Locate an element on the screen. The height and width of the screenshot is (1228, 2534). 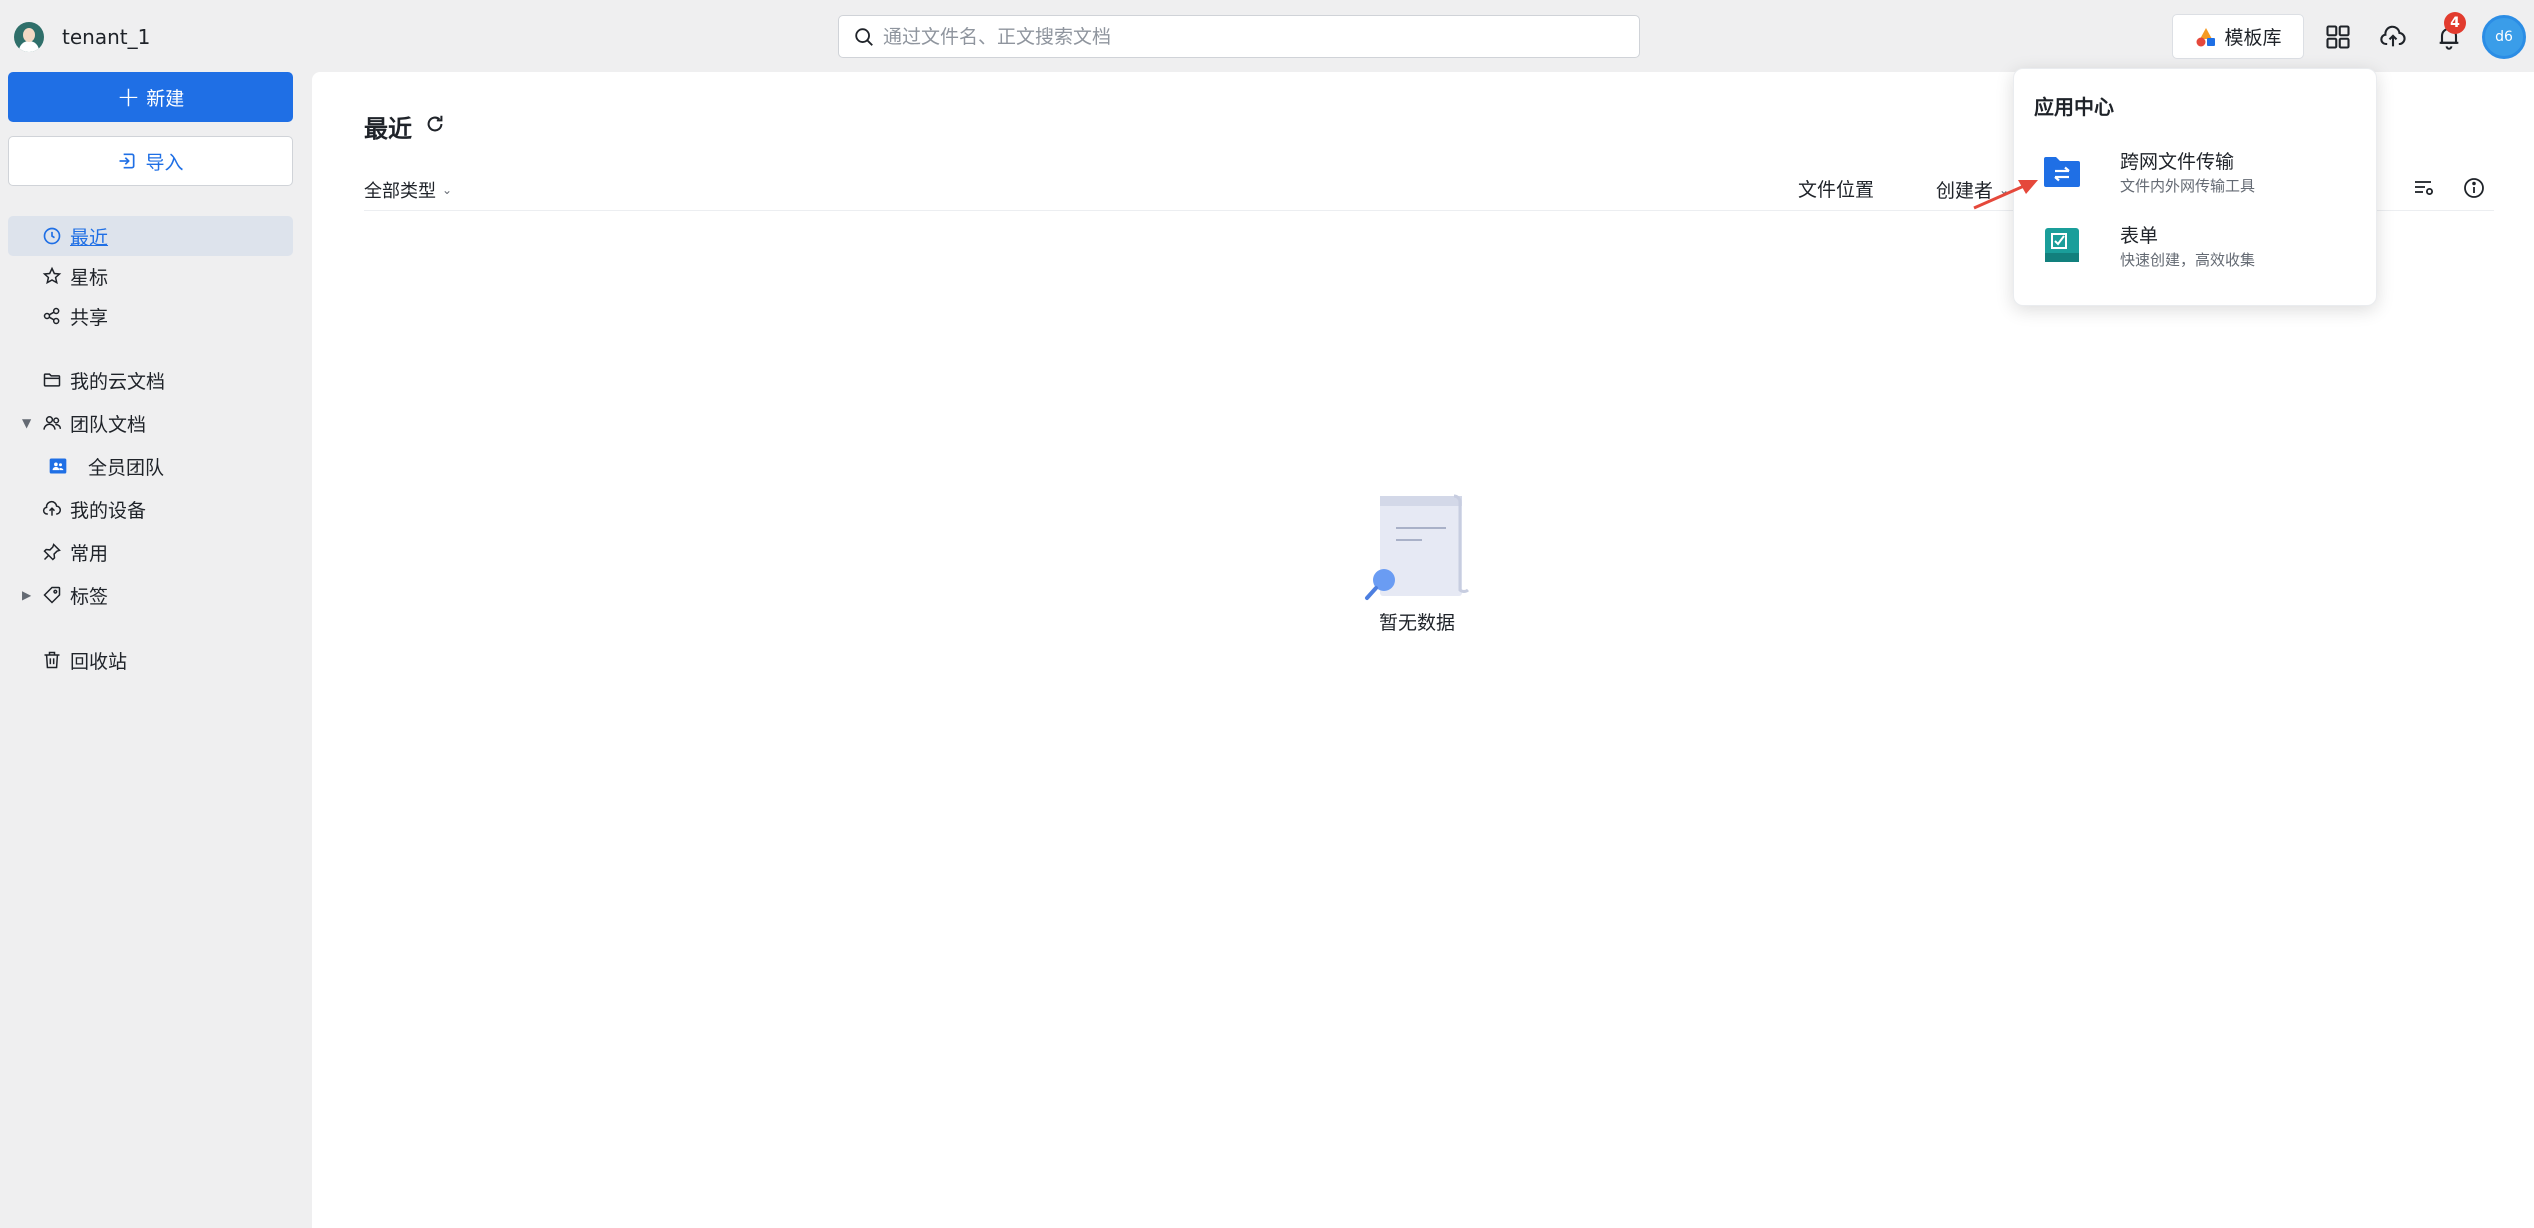
sidebar-item-team-docs: ▼ 团队文档 is located at coordinates (150, 423).